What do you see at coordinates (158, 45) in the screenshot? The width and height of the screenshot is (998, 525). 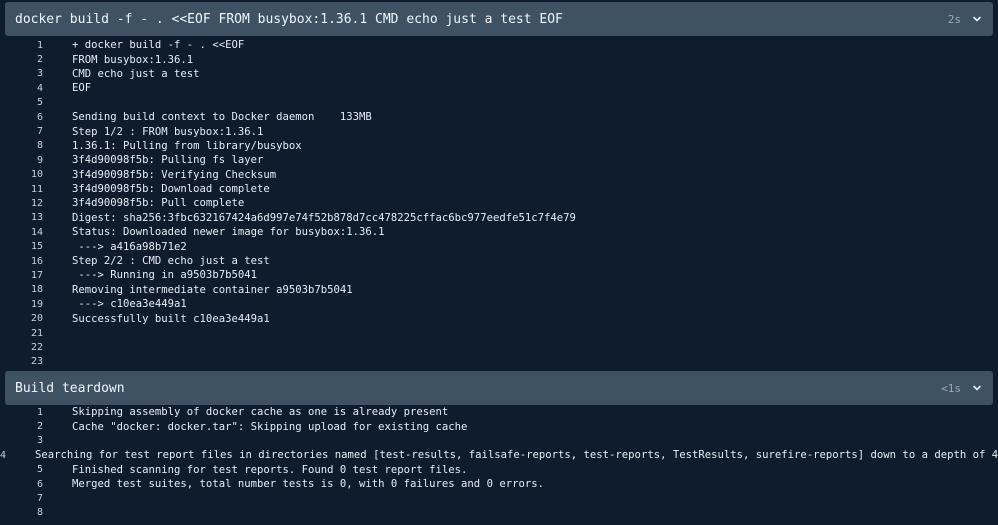 I see `line-text: + docker build -f - . <<EOF` at bounding box center [158, 45].